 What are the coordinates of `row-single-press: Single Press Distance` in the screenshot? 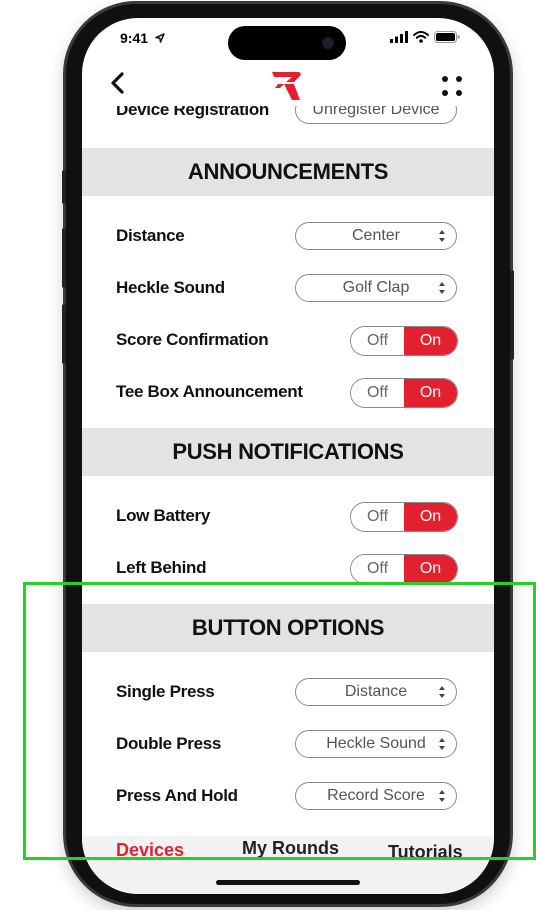 It's located at (288, 692).